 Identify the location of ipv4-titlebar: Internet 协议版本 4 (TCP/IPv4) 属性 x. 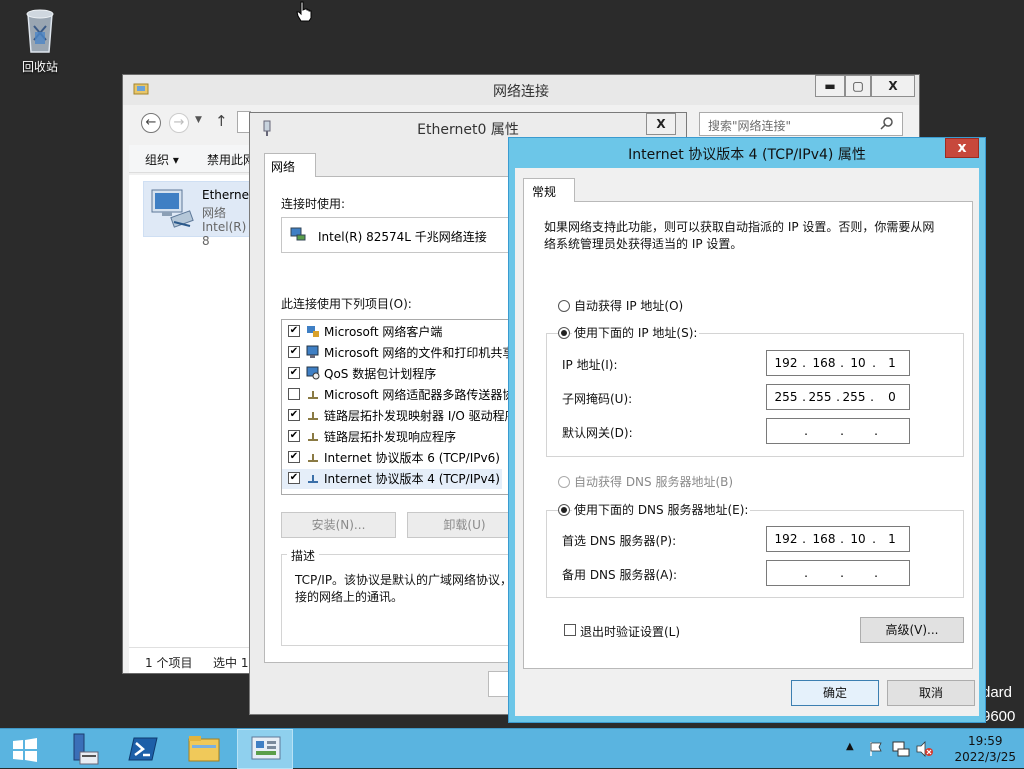
(747, 153).